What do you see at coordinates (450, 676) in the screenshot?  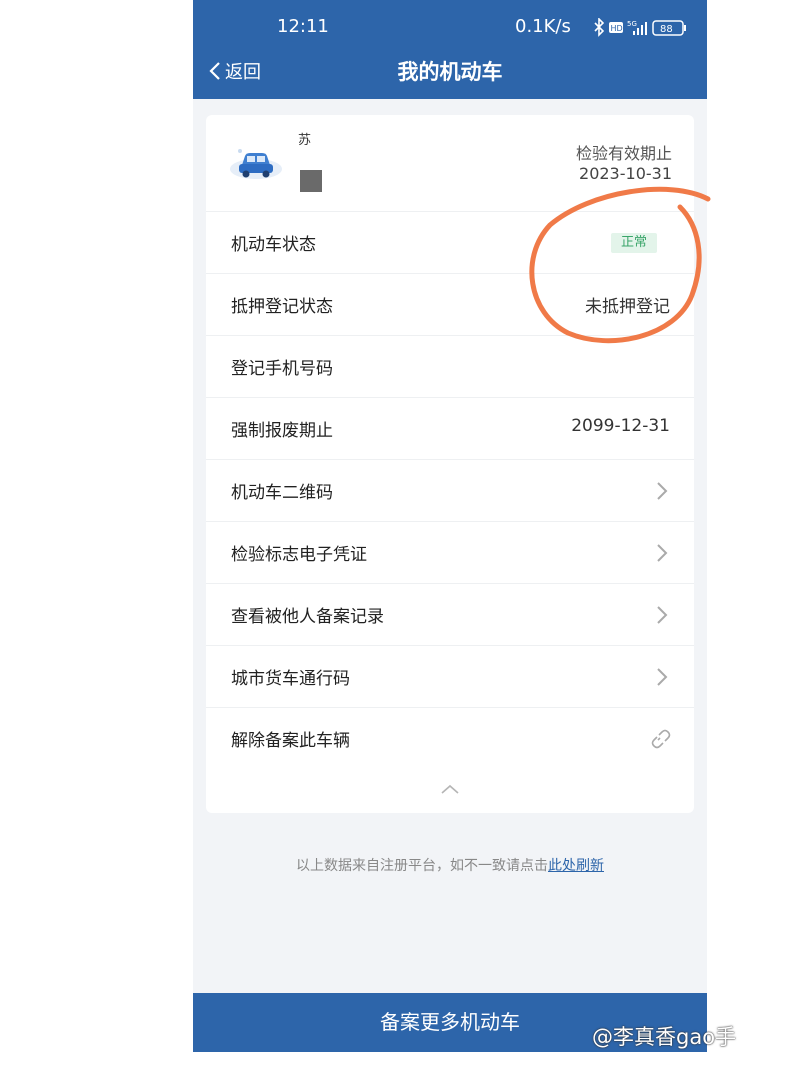 I see `row-truck-pass: 城市货车通行码` at bounding box center [450, 676].